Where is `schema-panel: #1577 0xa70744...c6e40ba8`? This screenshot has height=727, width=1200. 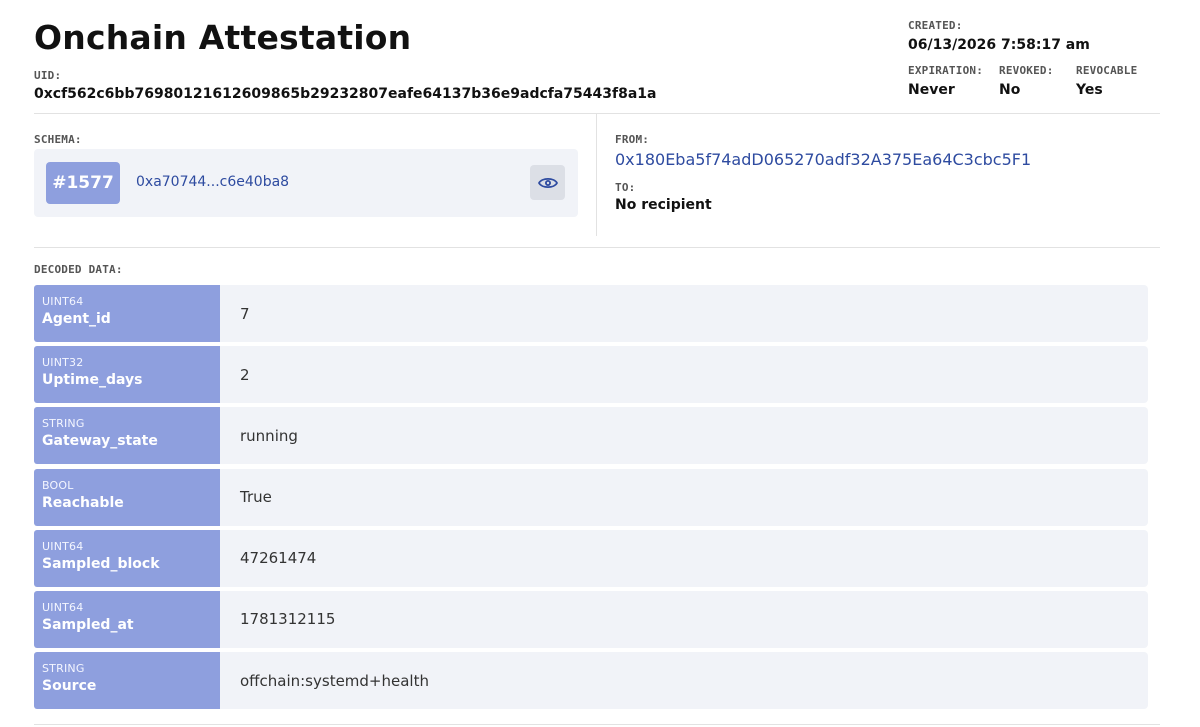 schema-panel: #1577 0xa70744...c6e40ba8 is located at coordinates (306, 183).